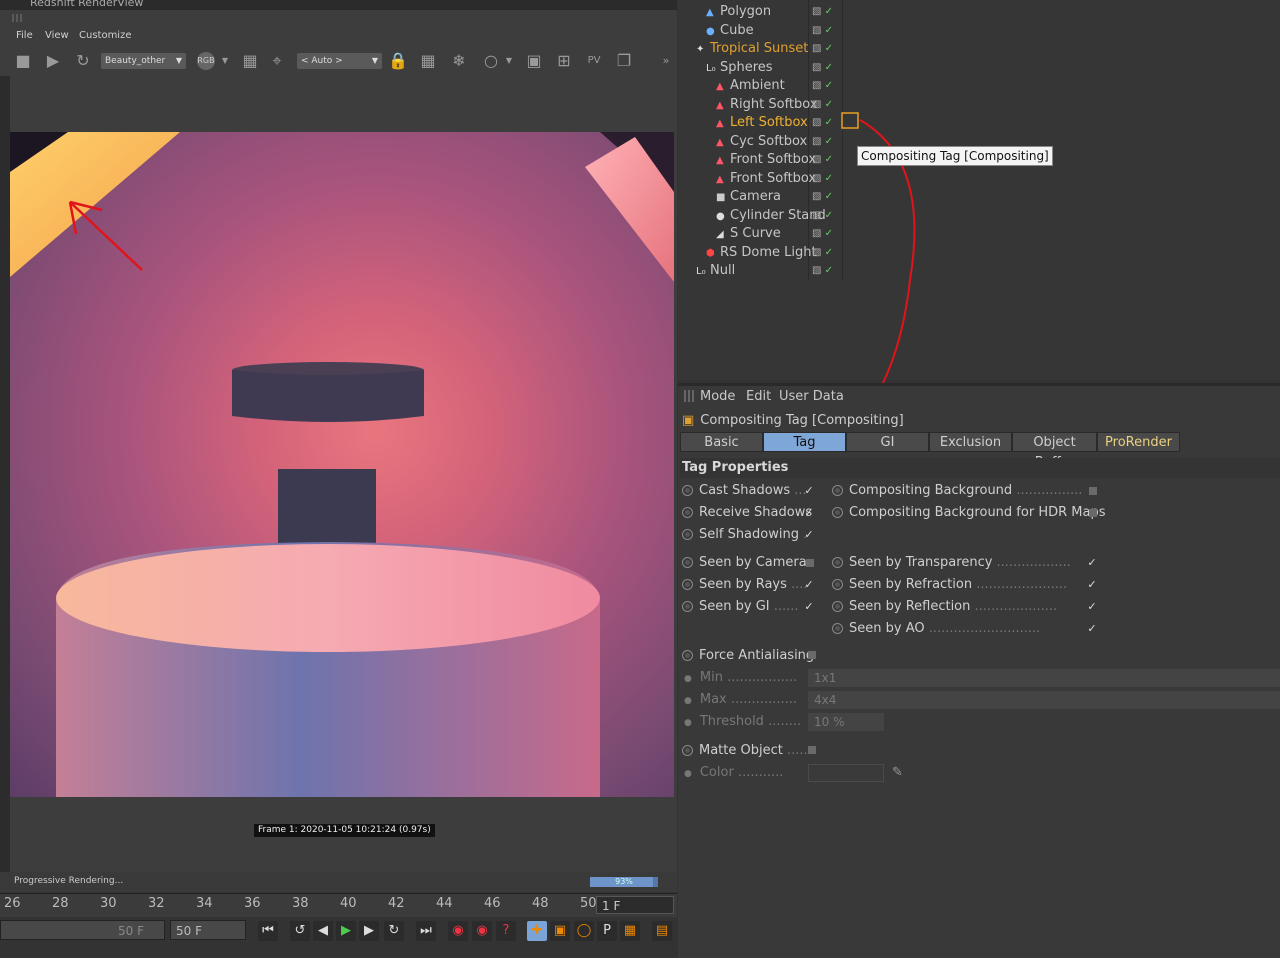 The image size is (1280, 958). I want to click on object-row: ▲ Right Softbox ▧ ✓, so click(979, 105).